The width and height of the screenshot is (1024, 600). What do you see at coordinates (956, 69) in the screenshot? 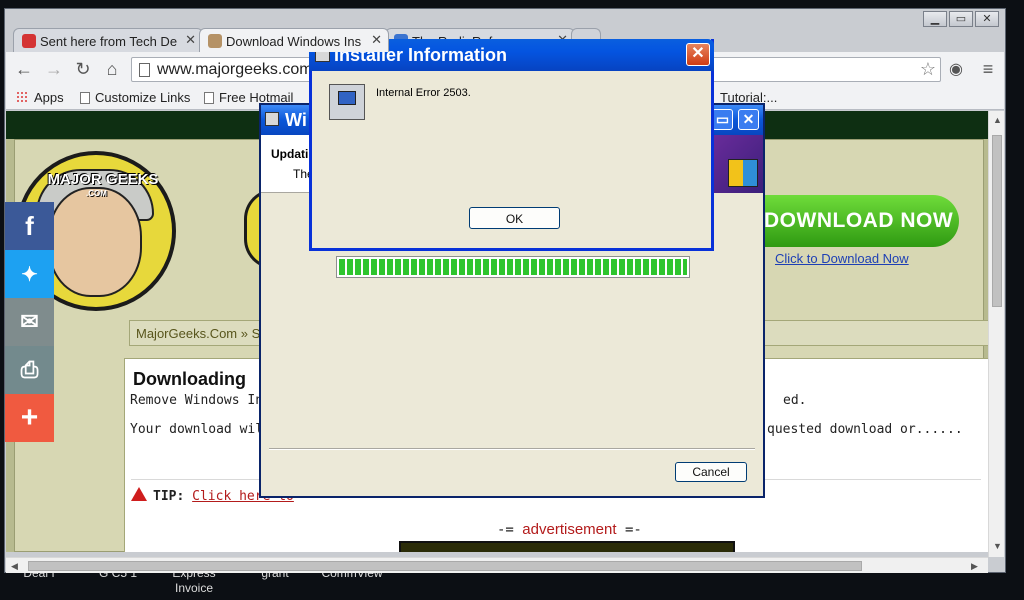
I see `extension-icon: ◉` at bounding box center [956, 69].